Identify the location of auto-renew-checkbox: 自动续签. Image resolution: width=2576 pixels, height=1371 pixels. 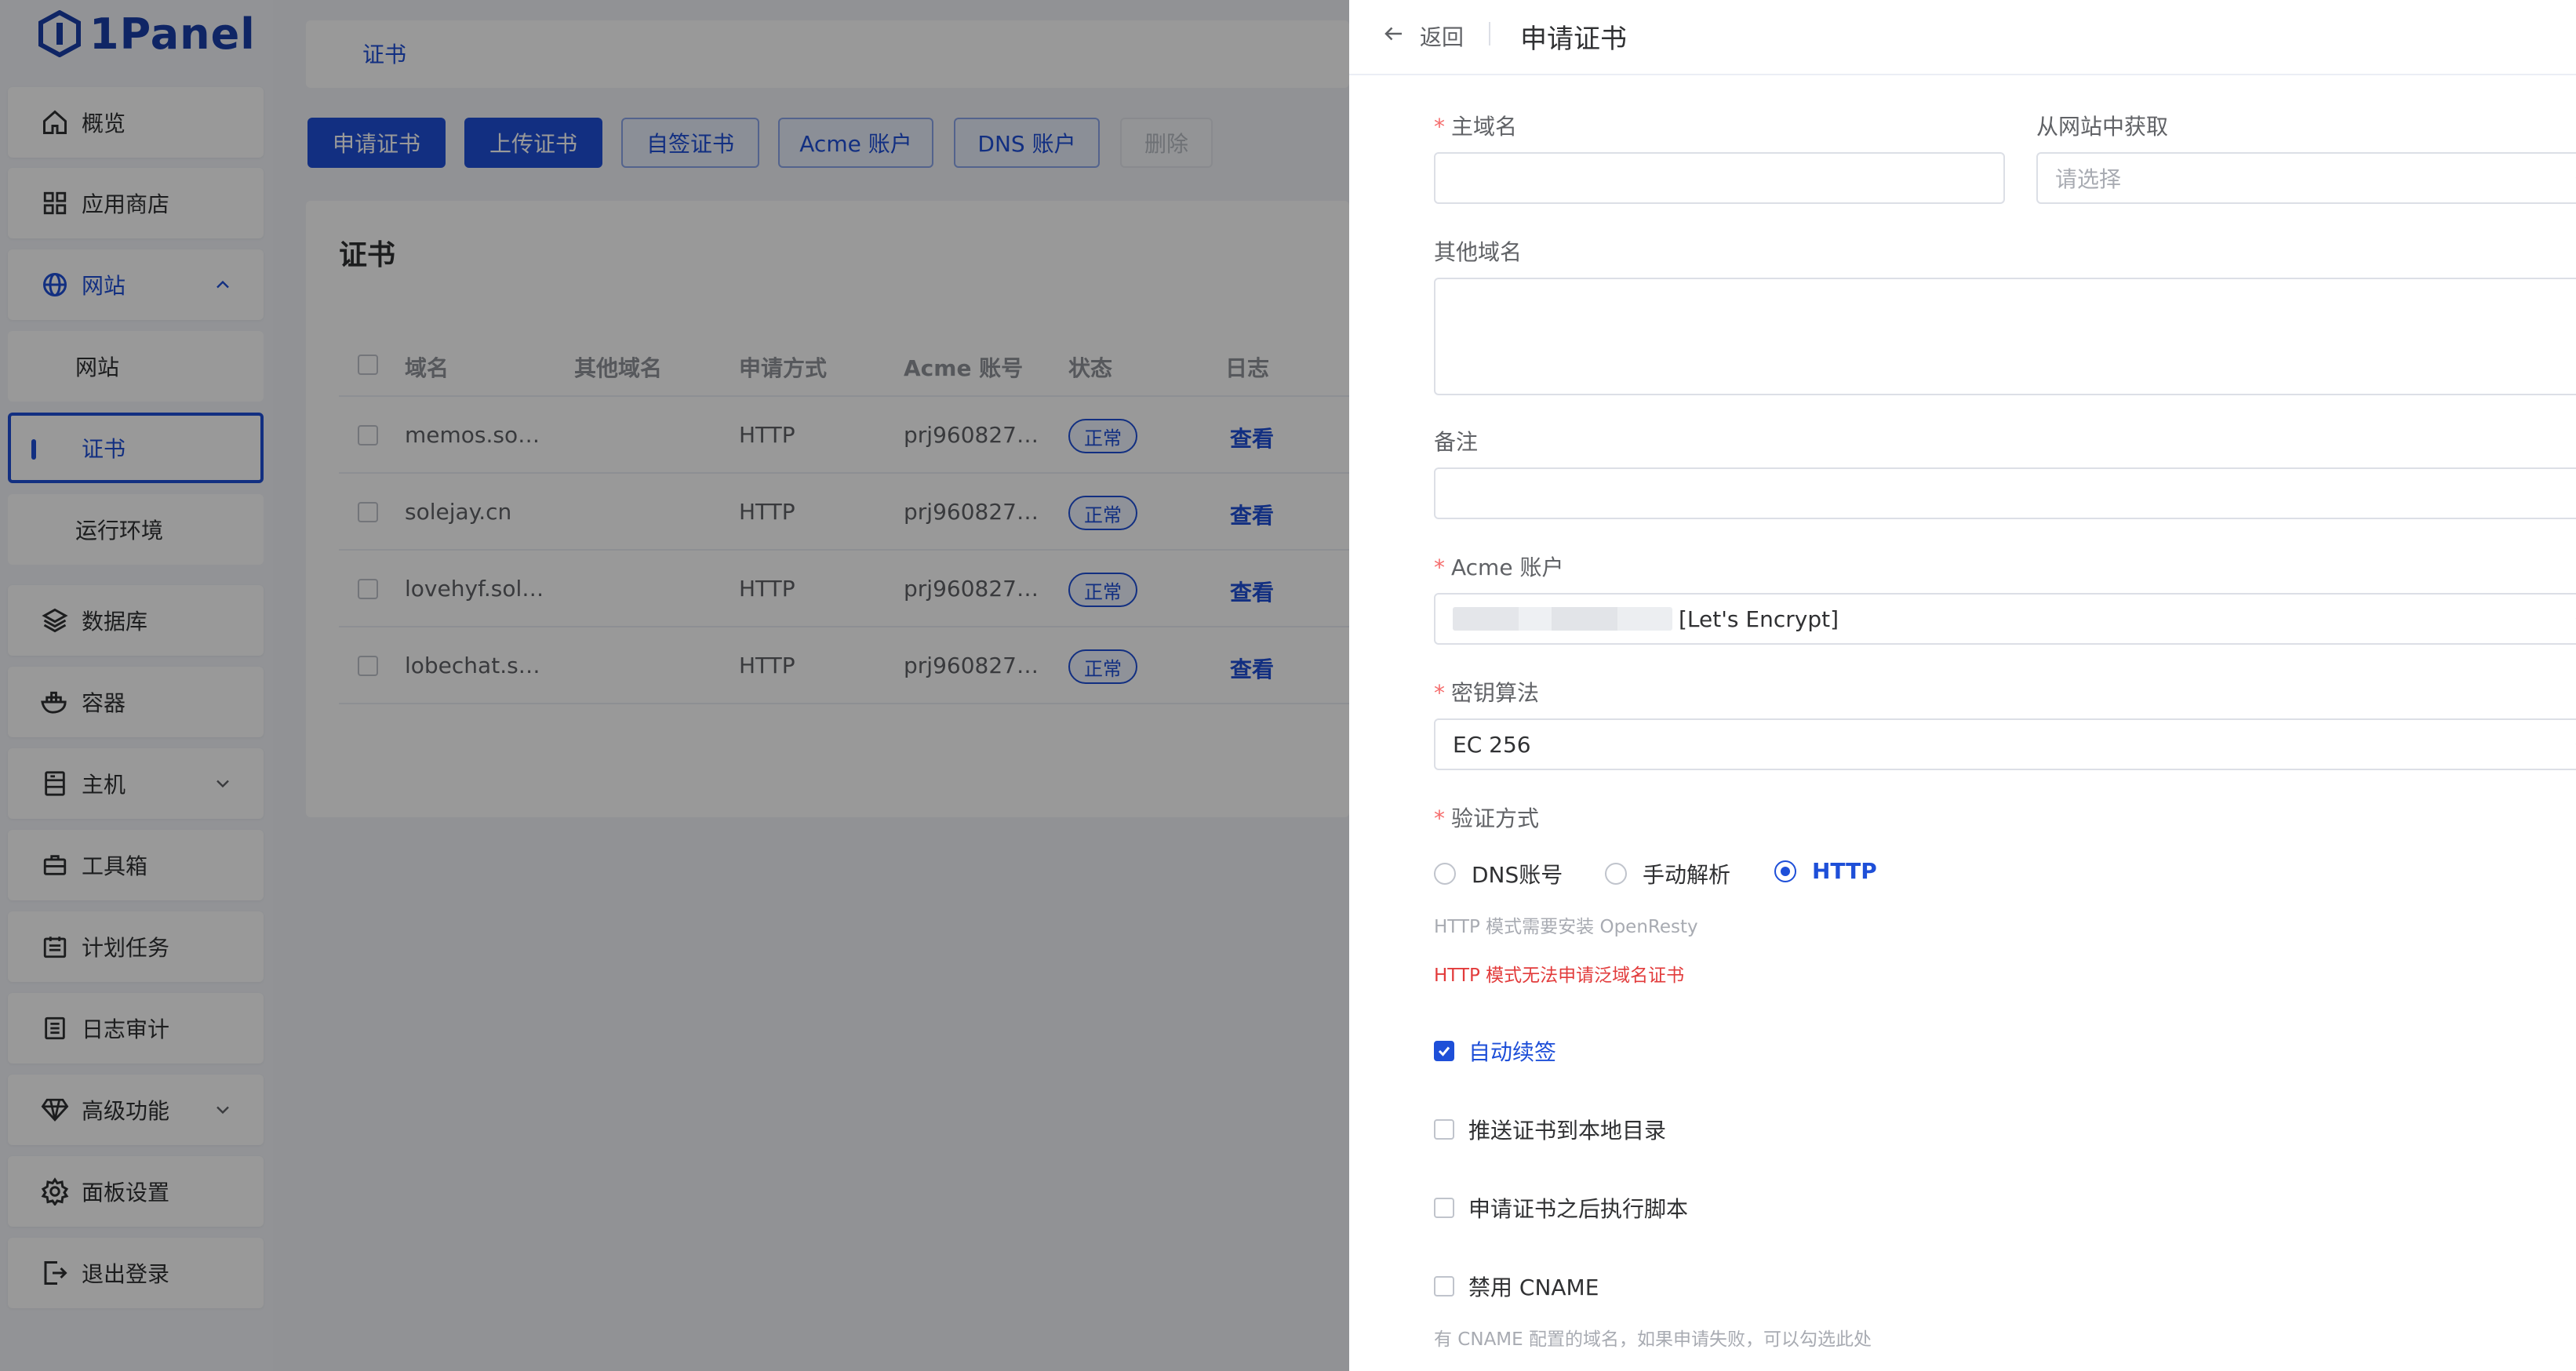
(1495, 1051).